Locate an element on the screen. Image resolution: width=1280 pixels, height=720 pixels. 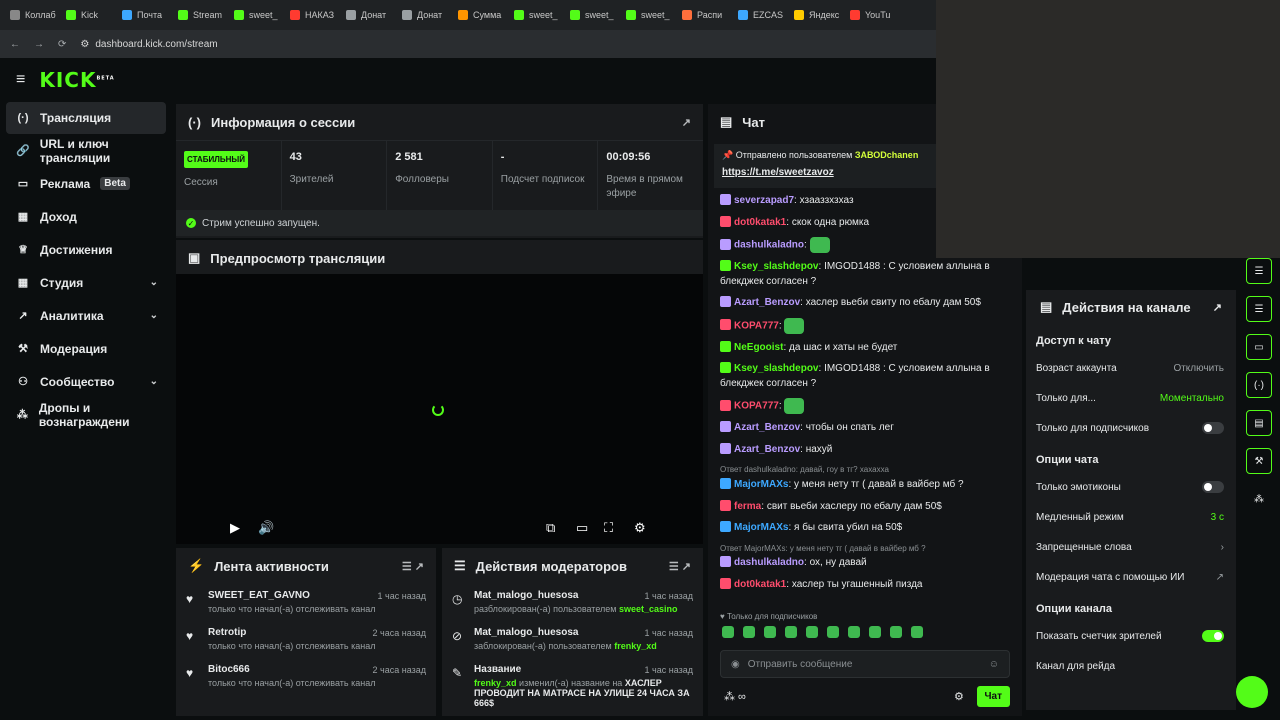
ai-mod-option: Модерация чата с помощью ИИ ↗ is located at coordinates (1131, 577).